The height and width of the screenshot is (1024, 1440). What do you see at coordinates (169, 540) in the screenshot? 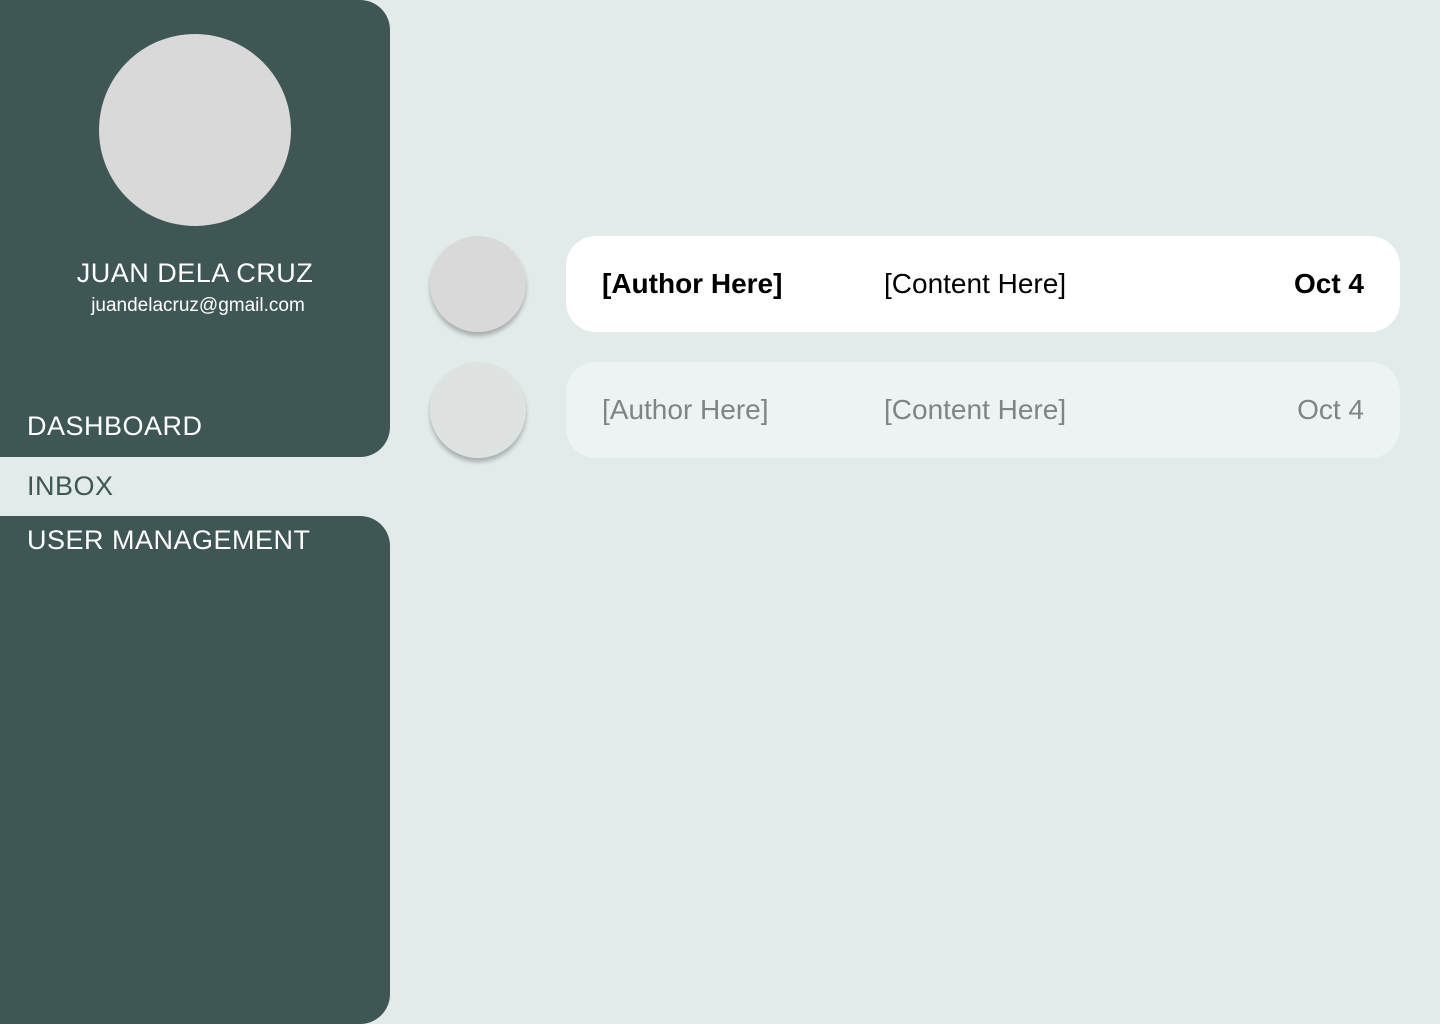
I see `nav-item-user-management: USER MANAGEMENT` at bounding box center [169, 540].